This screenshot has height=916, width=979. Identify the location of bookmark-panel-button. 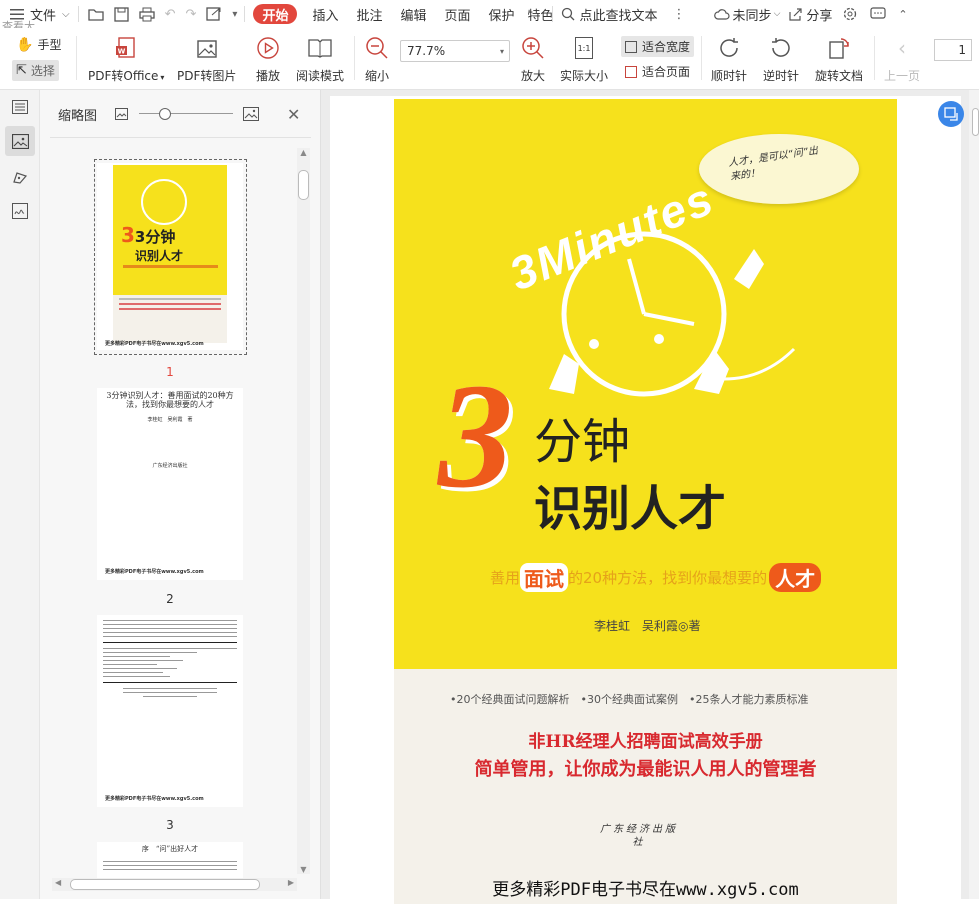
(20, 107).